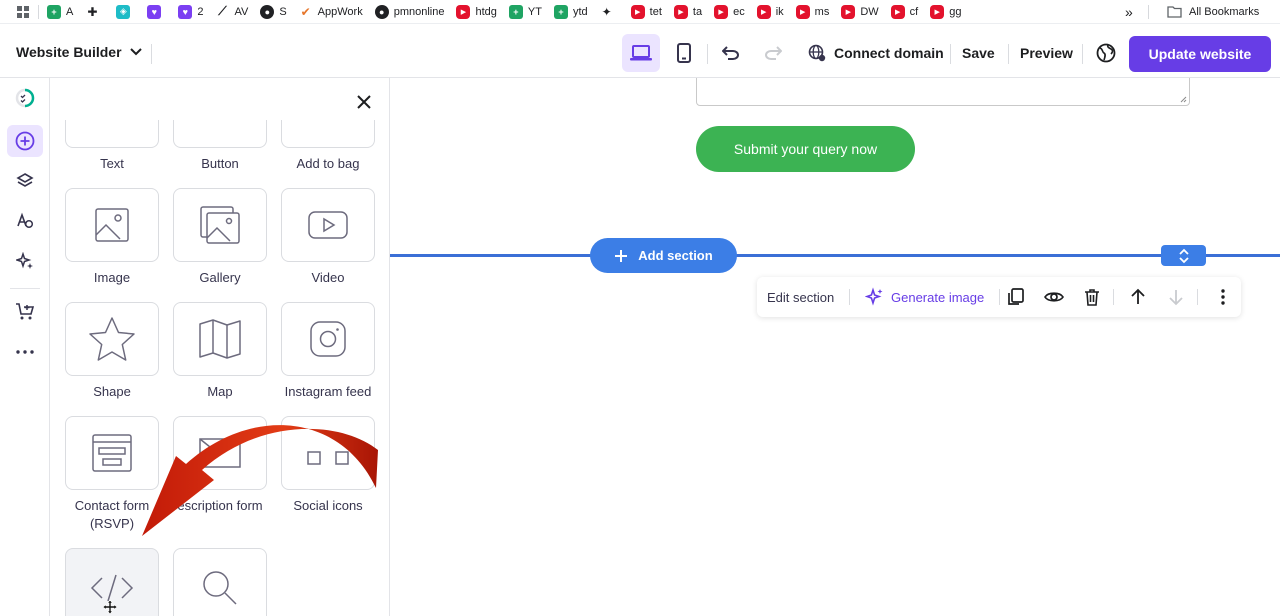 This screenshot has width=1280, height=616. I want to click on element-tile-search, so click(220, 582).